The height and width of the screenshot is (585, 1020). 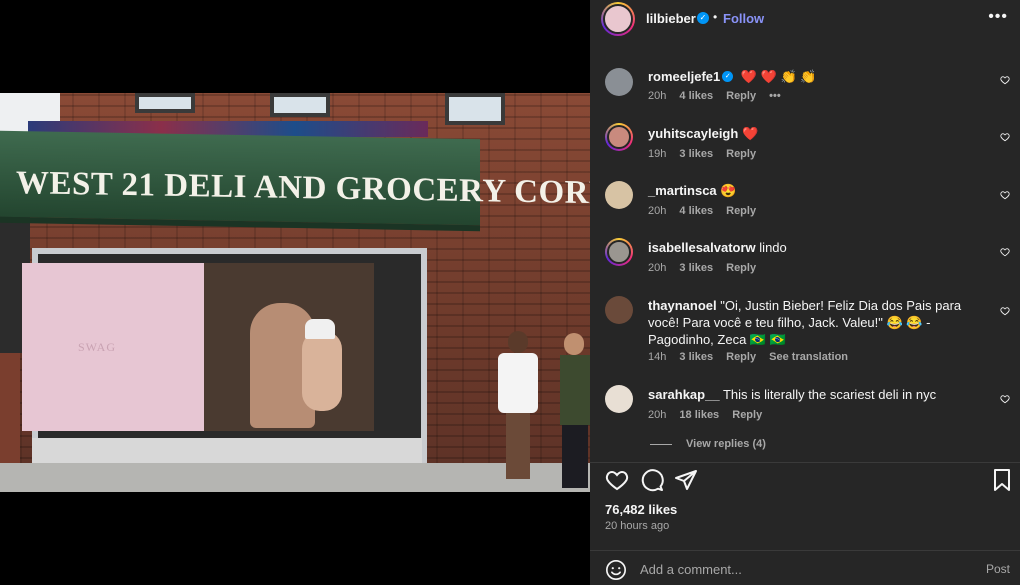 I want to click on post-username: lilbieber, so click(x=671, y=18).